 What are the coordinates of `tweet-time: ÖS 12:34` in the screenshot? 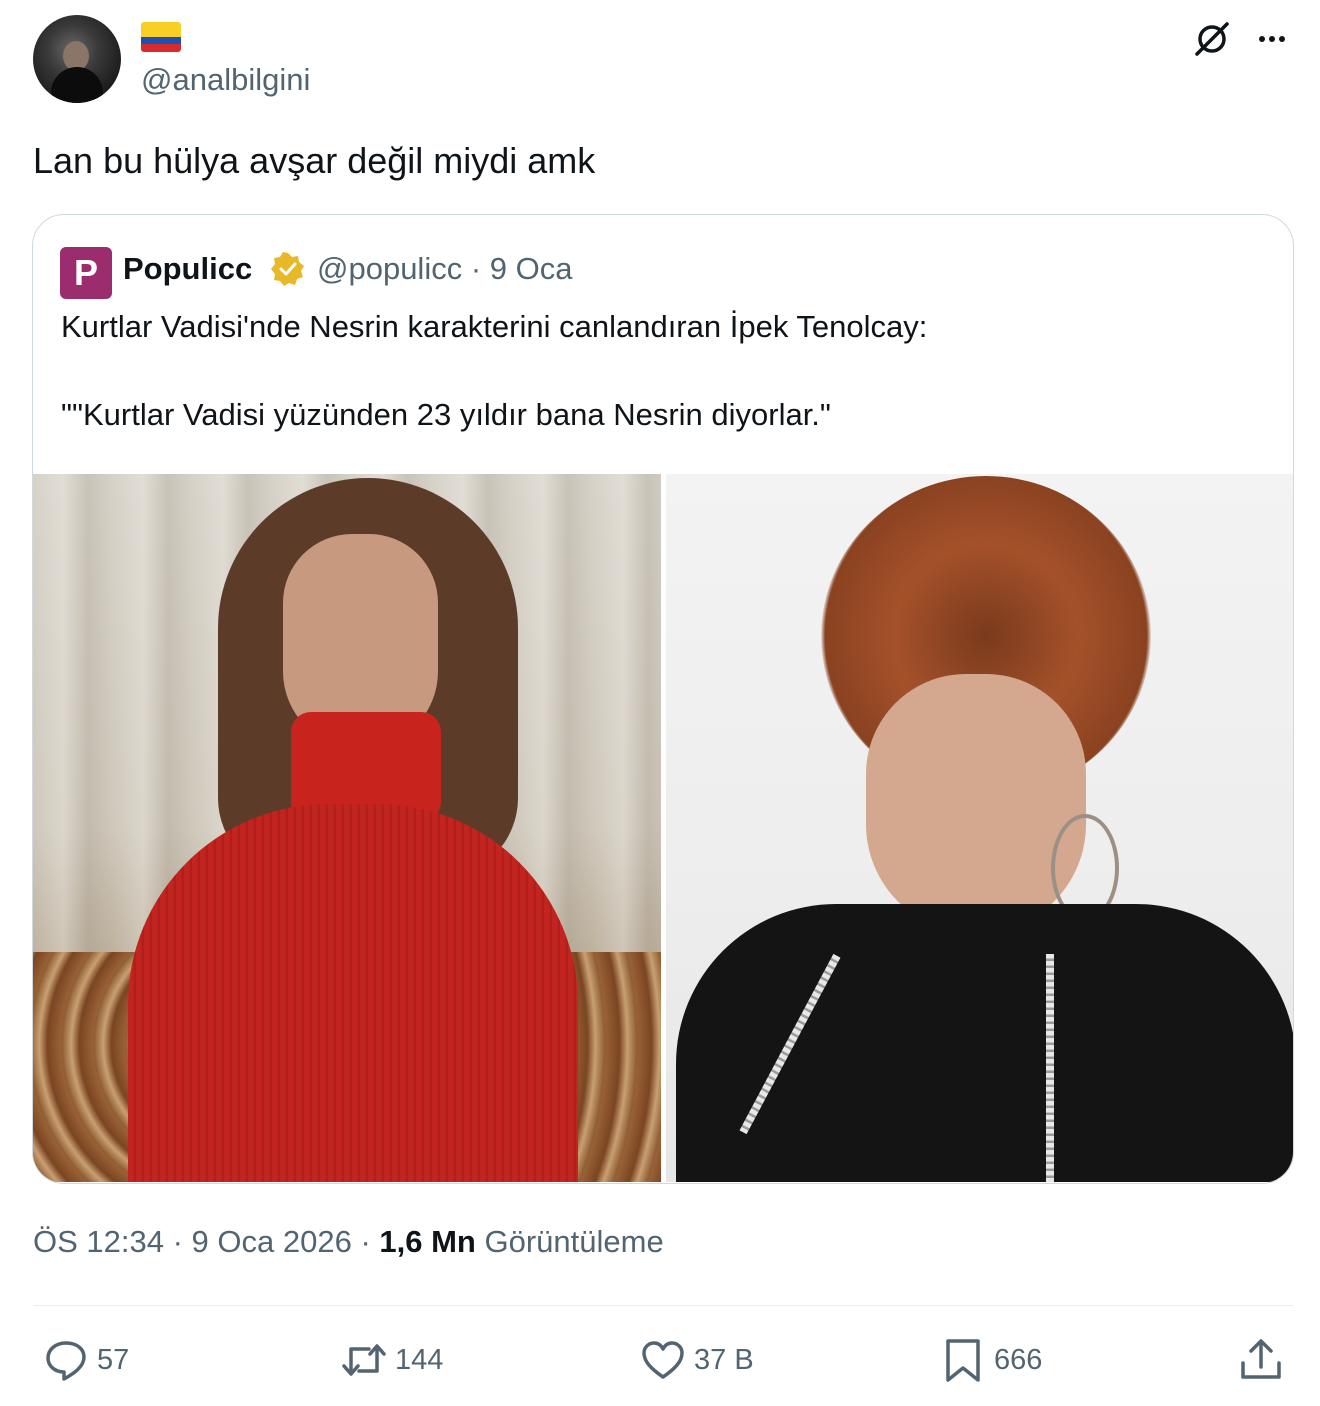 It's located at (98, 1241).